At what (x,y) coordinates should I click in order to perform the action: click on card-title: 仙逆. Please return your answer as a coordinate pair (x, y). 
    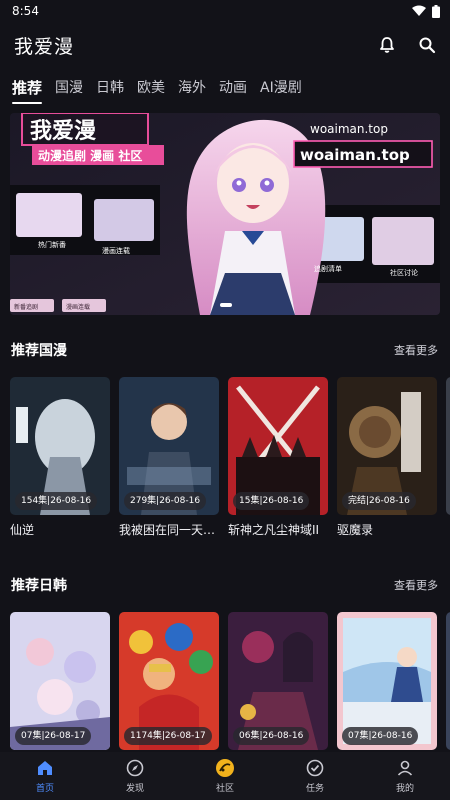
    Looking at the image, I should click on (22, 530).